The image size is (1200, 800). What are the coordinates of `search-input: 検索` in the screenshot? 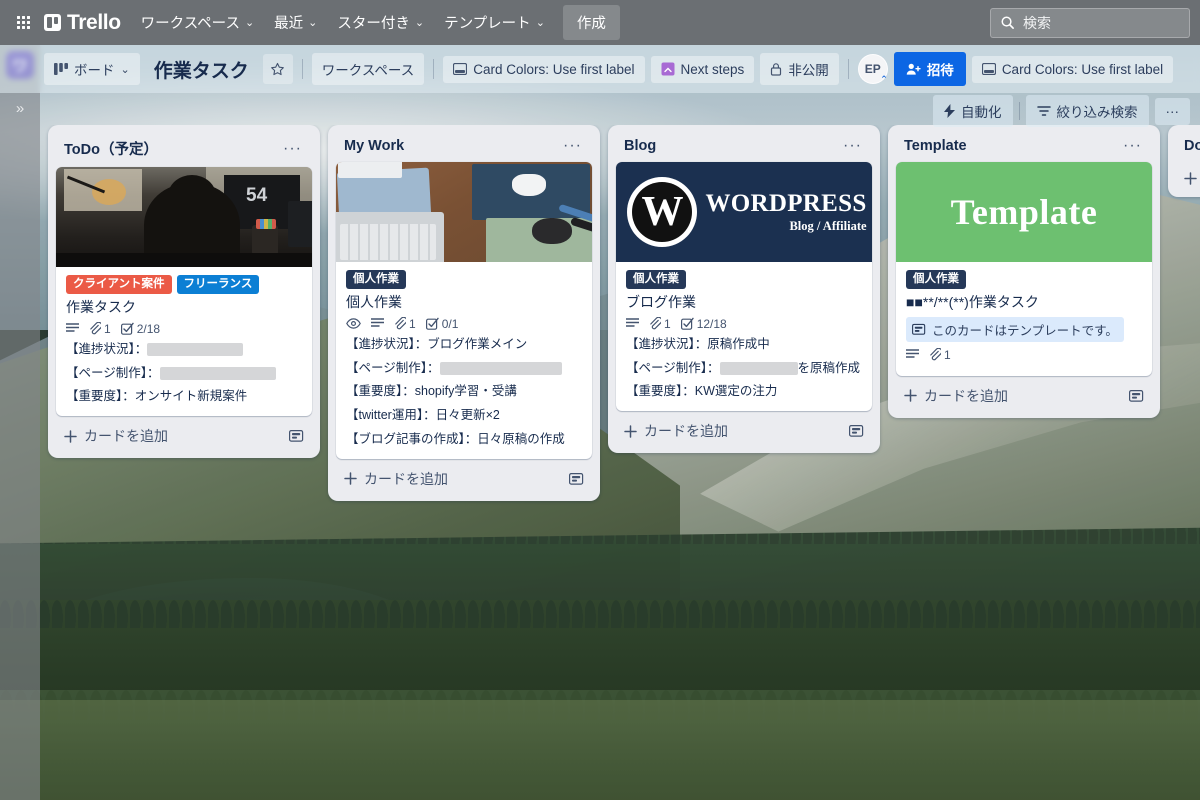 It's located at (1090, 22).